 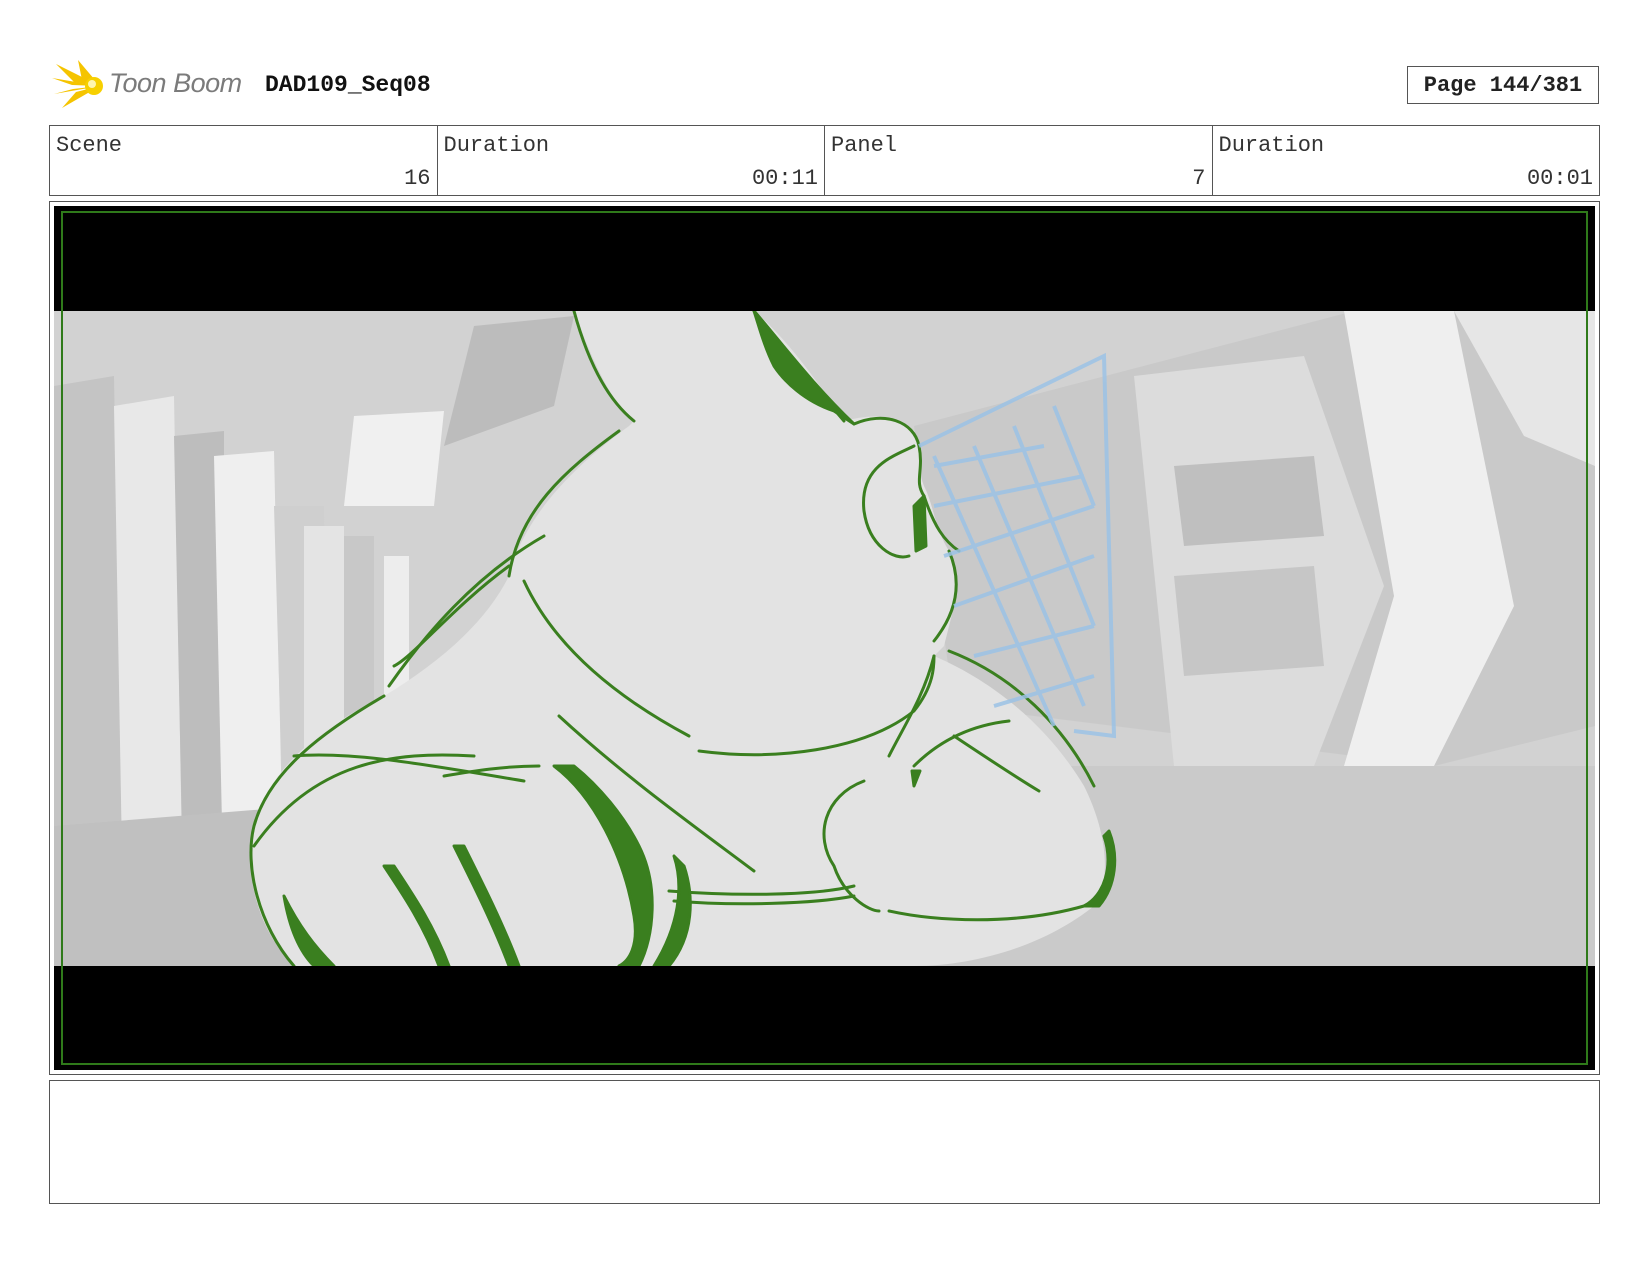 I want to click on sequence-title: DAD109_Seq08, so click(x=348, y=85).